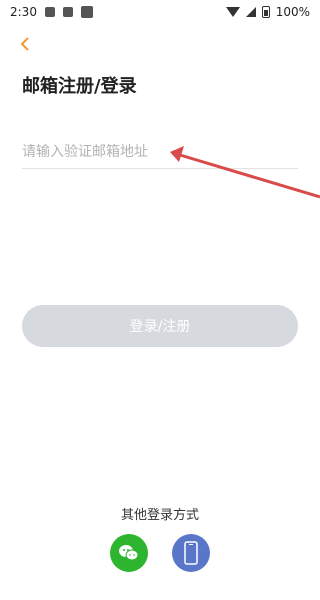 Image resolution: width=320 pixels, height=600 pixels. I want to click on other-login-title: 其他登录方式, so click(159, 515).